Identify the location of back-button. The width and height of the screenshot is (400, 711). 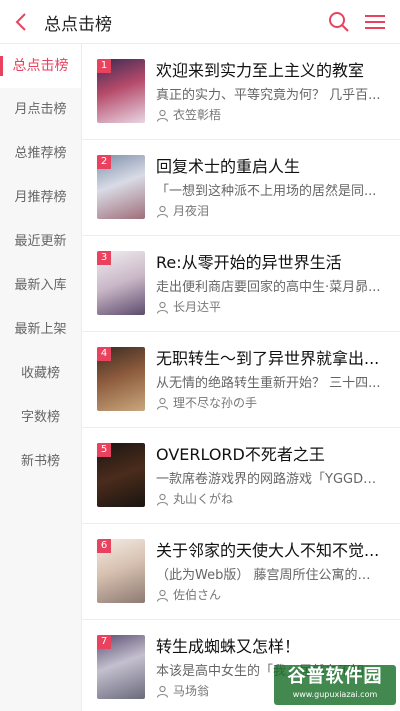
(22, 22).